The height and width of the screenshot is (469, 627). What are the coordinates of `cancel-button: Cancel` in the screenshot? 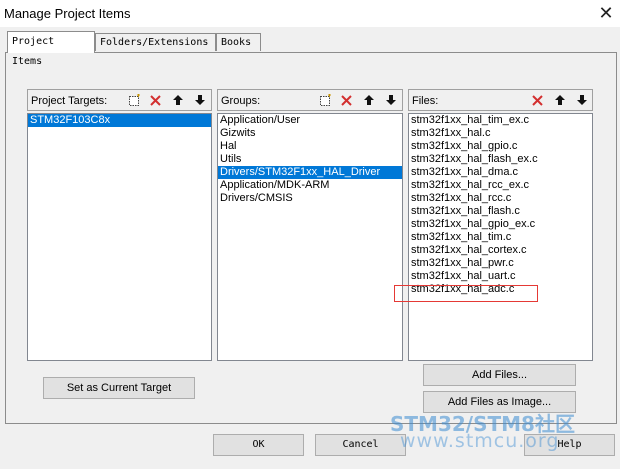 It's located at (360, 445).